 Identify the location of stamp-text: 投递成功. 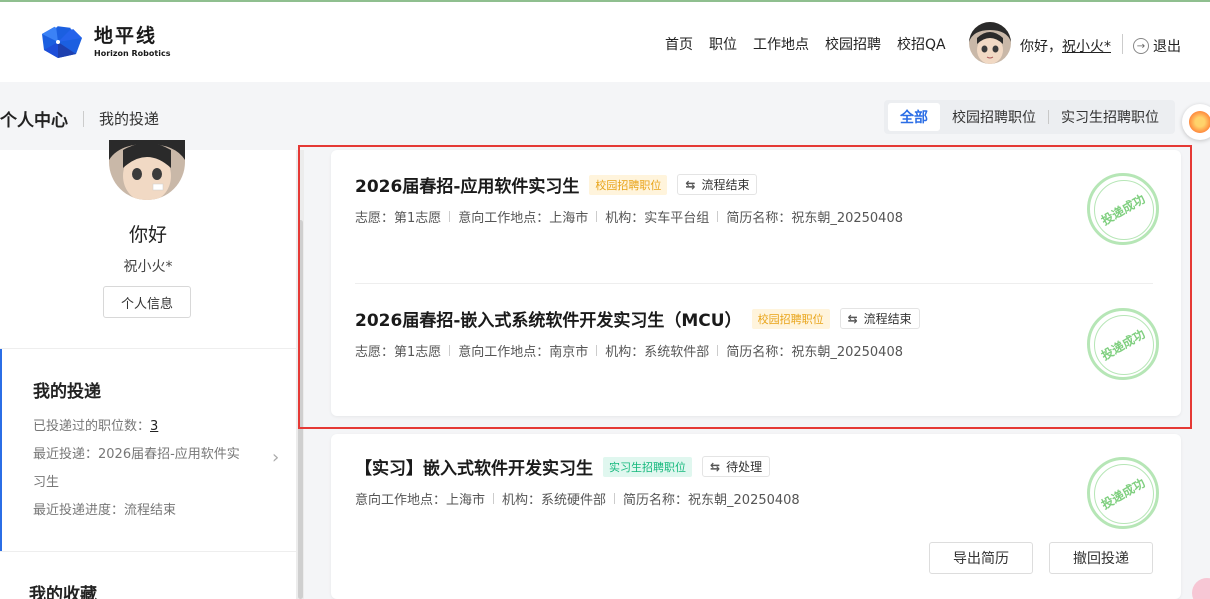
(1123, 493).